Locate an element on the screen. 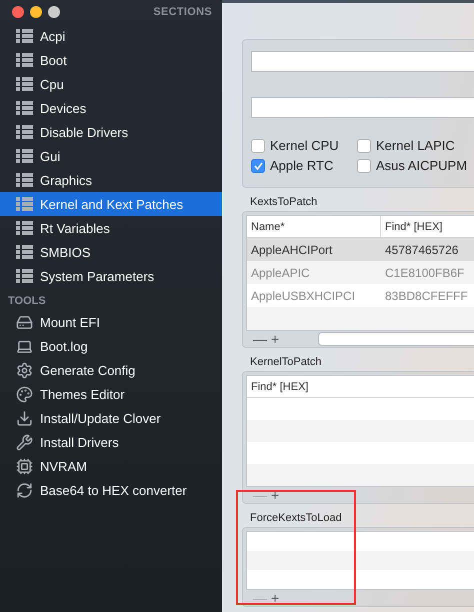 Image resolution: width=474 pixels, height=612 pixels. chip-icon is located at coordinates (24, 466).